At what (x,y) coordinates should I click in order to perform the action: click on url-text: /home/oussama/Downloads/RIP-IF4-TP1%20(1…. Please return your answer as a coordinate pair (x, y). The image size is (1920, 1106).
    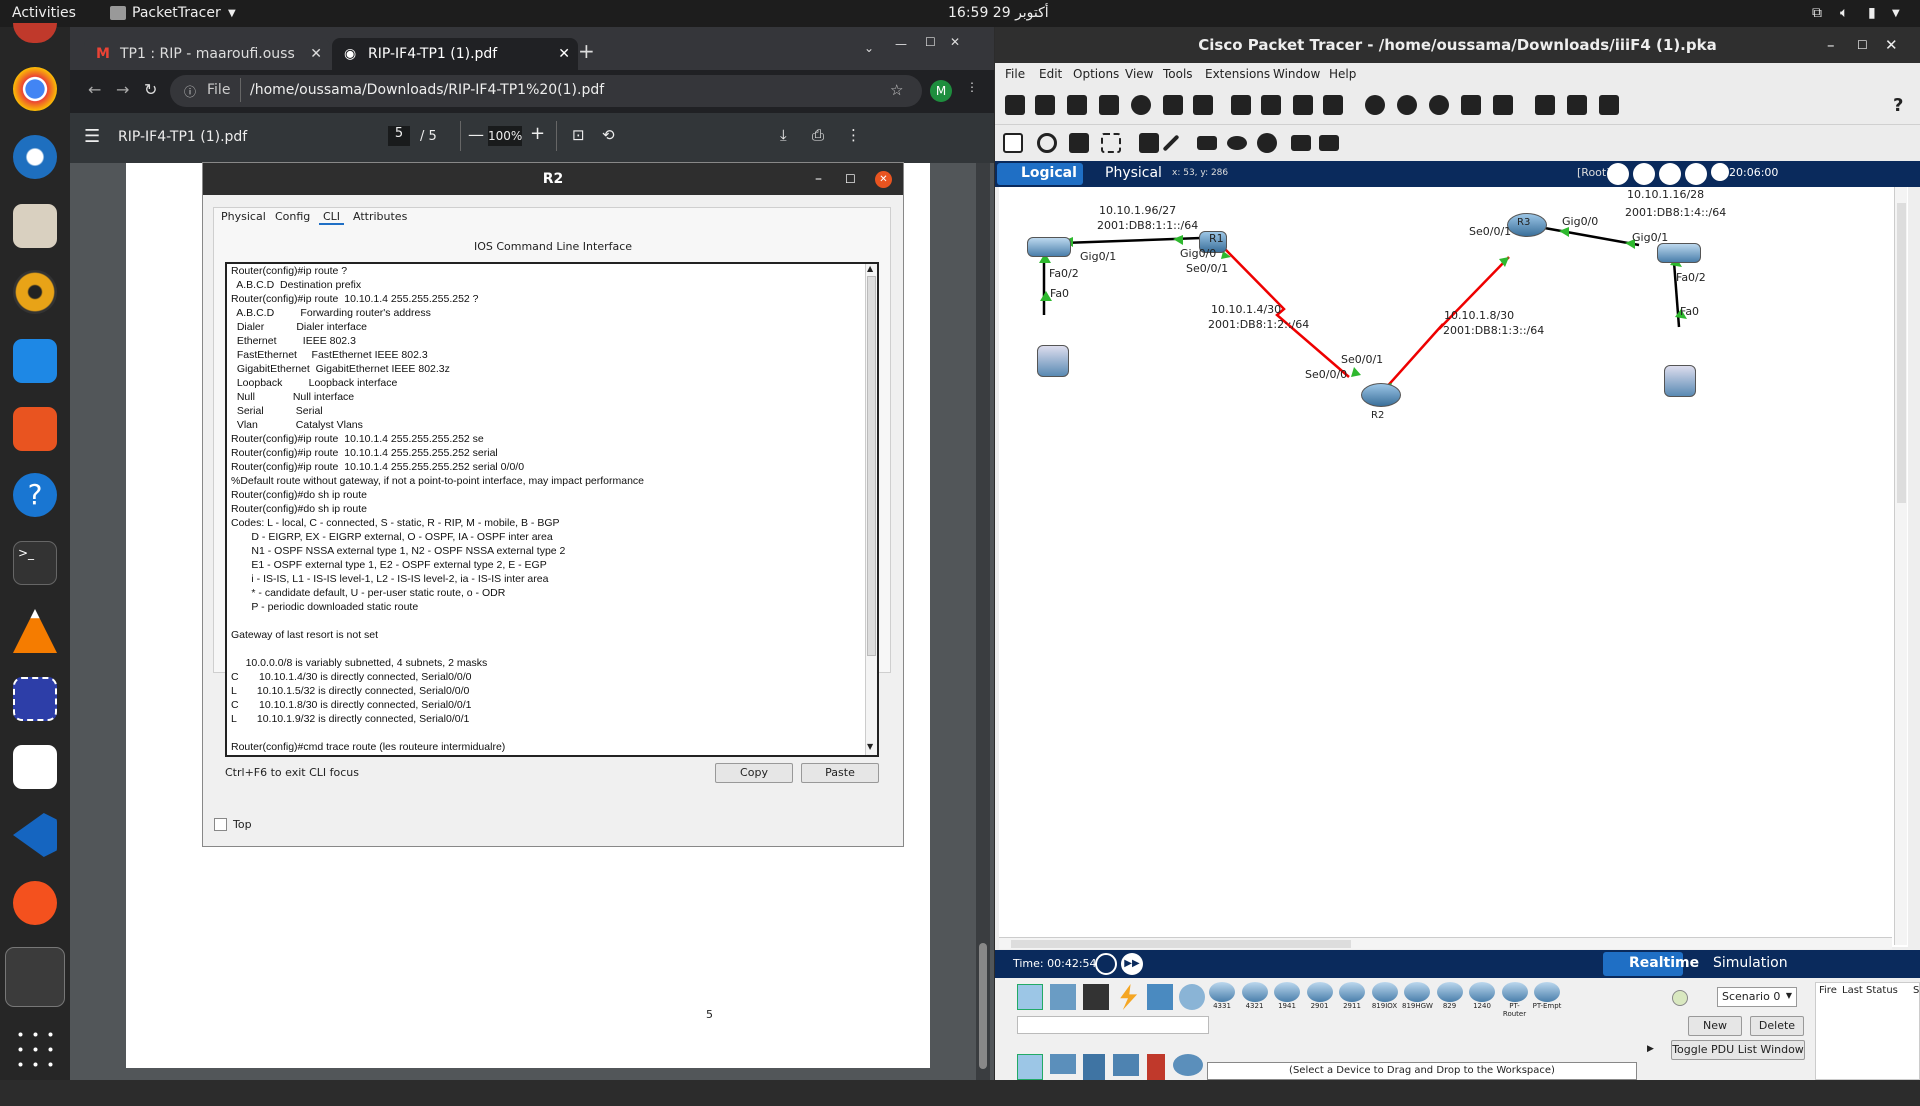
    Looking at the image, I should click on (427, 90).